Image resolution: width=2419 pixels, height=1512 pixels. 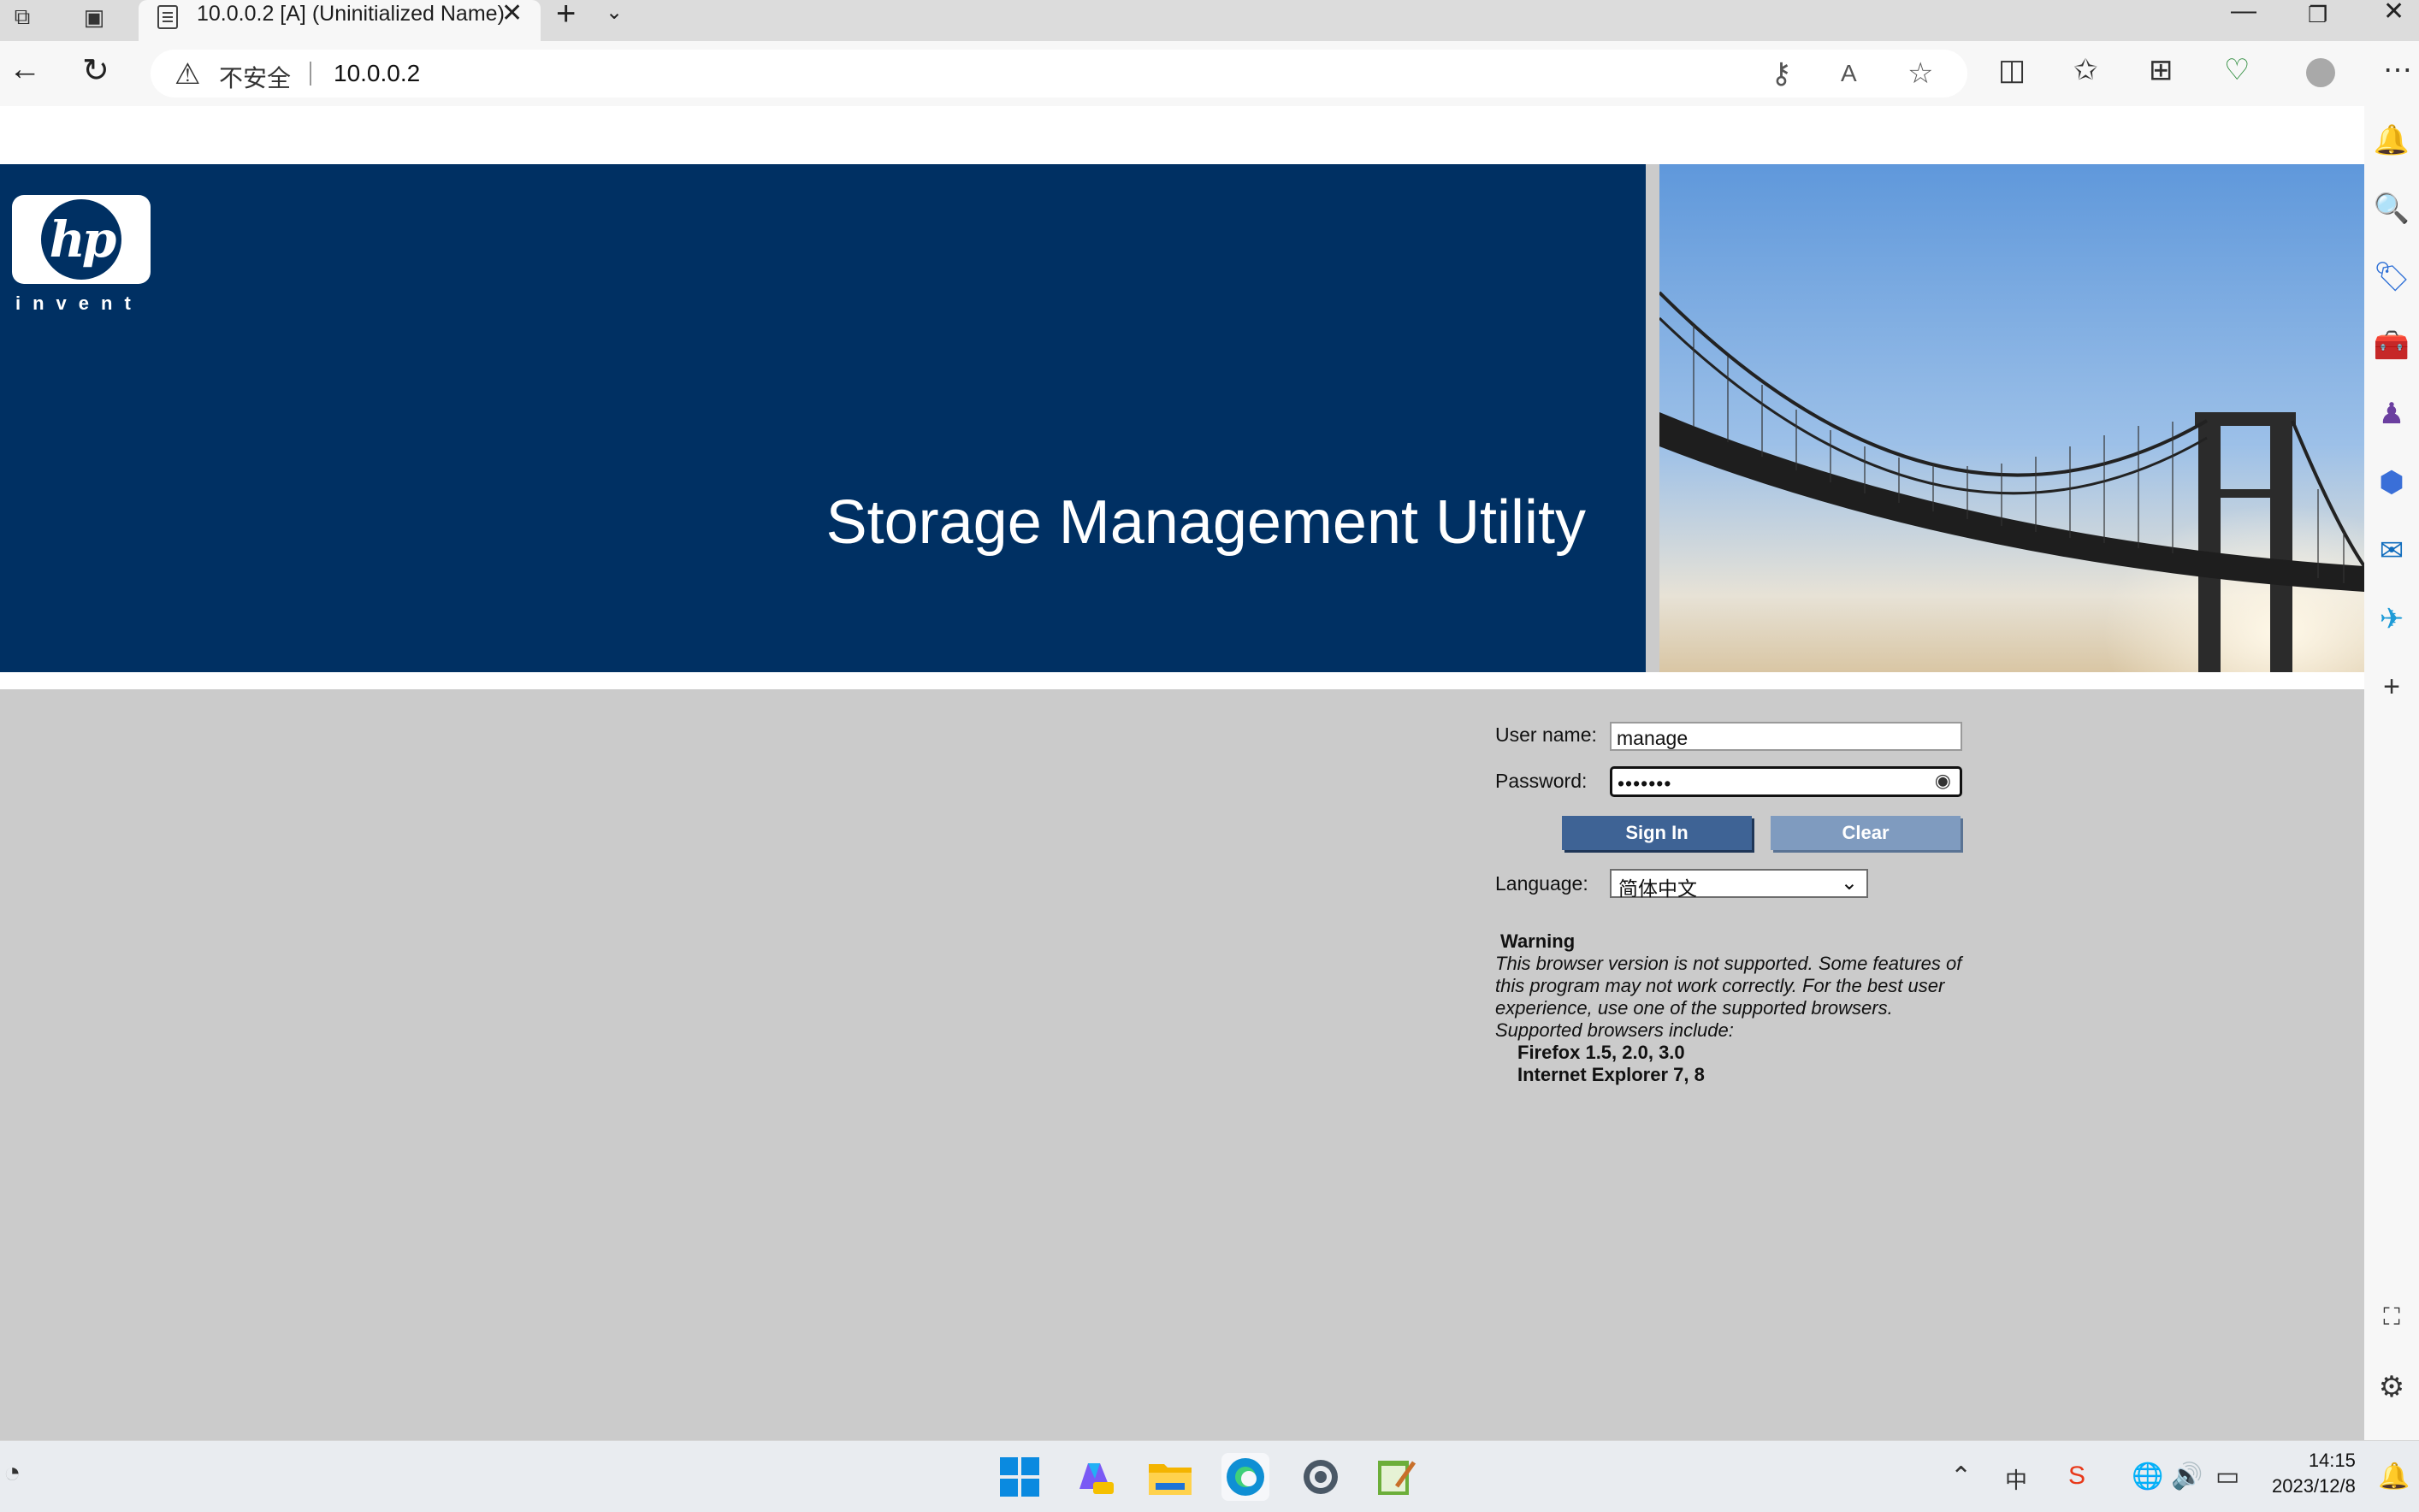 I want to click on logo-tagline: invent, so click(x=79, y=303).